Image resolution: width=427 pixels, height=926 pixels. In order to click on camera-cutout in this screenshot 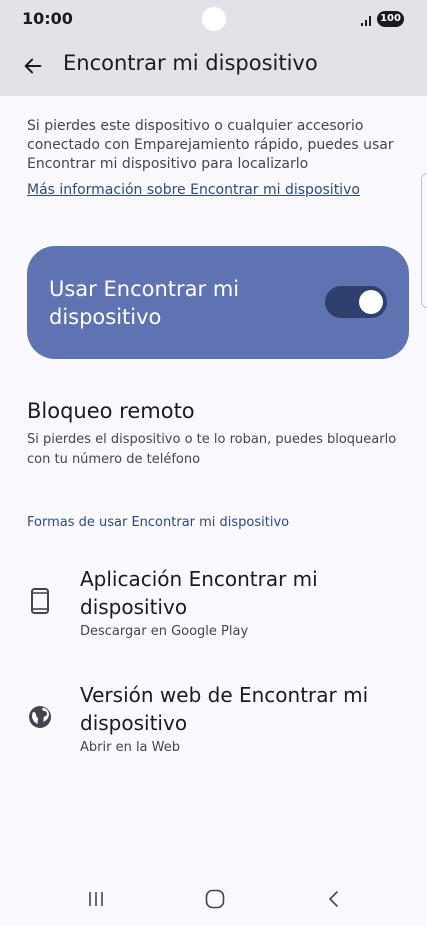, I will do `click(214, 19)`.